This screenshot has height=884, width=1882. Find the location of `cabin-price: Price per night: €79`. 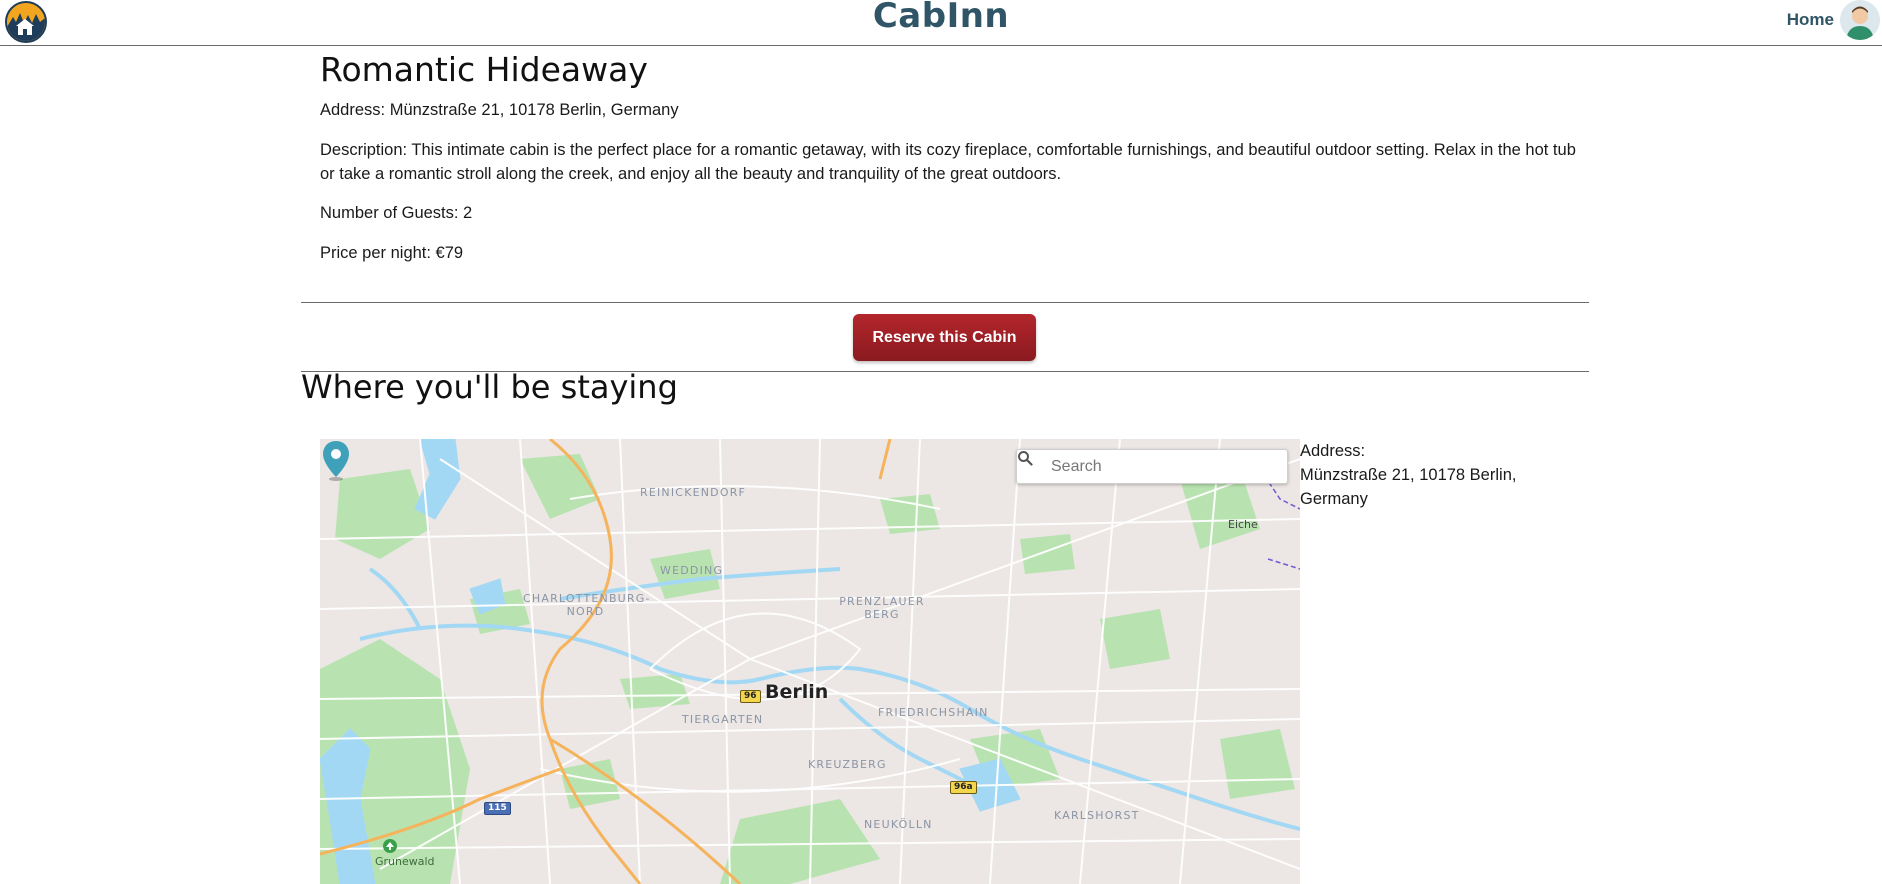

cabin-price: Price per night: €79 is located at coordinates (392, 253).